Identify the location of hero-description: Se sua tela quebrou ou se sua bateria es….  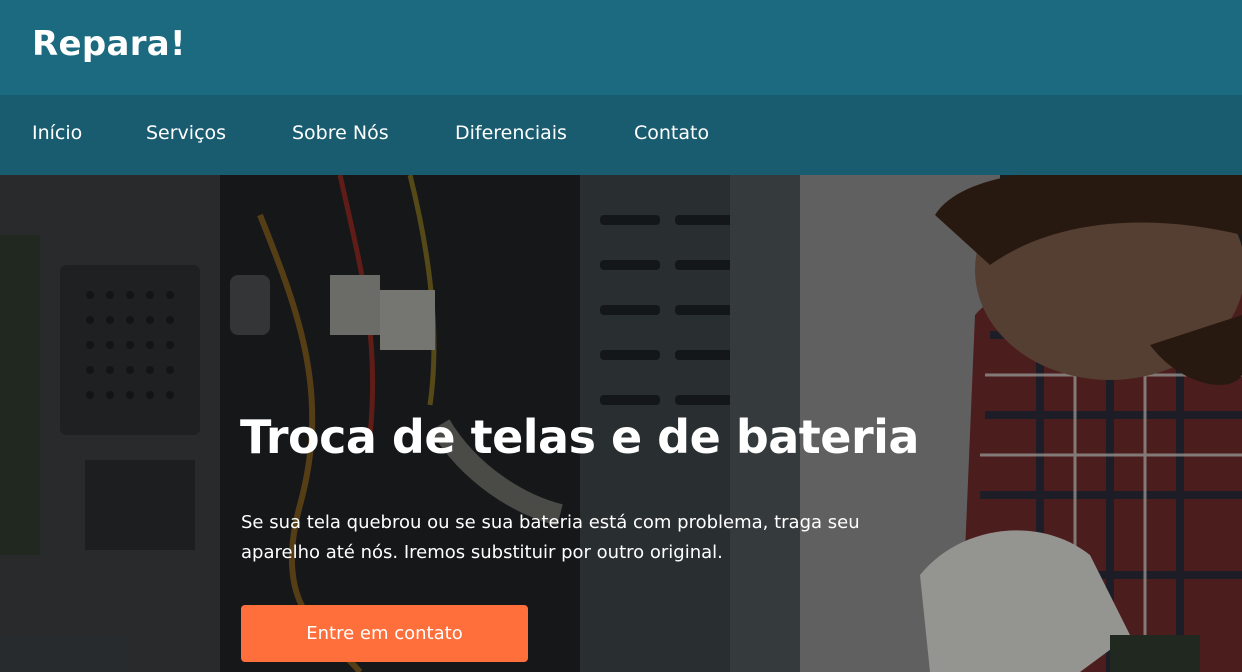
(550, 537).